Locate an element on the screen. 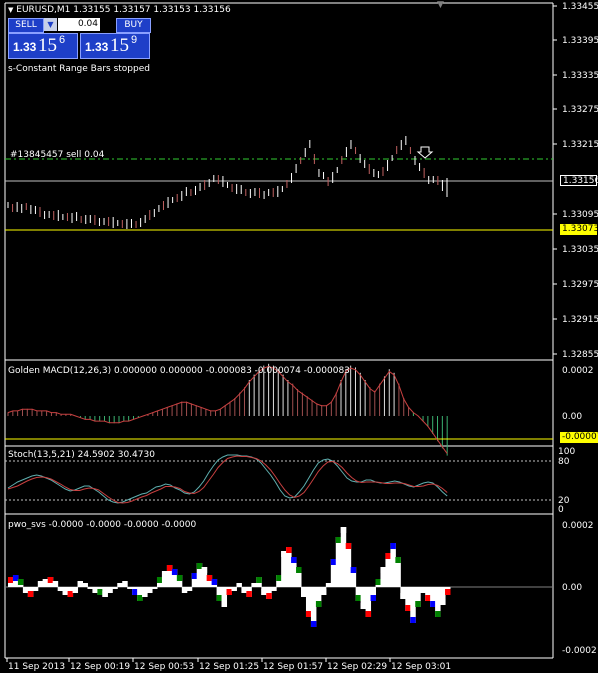 The image size is (598, 673). stoch-tick-label: 100 is located at coordinates (566, 452).